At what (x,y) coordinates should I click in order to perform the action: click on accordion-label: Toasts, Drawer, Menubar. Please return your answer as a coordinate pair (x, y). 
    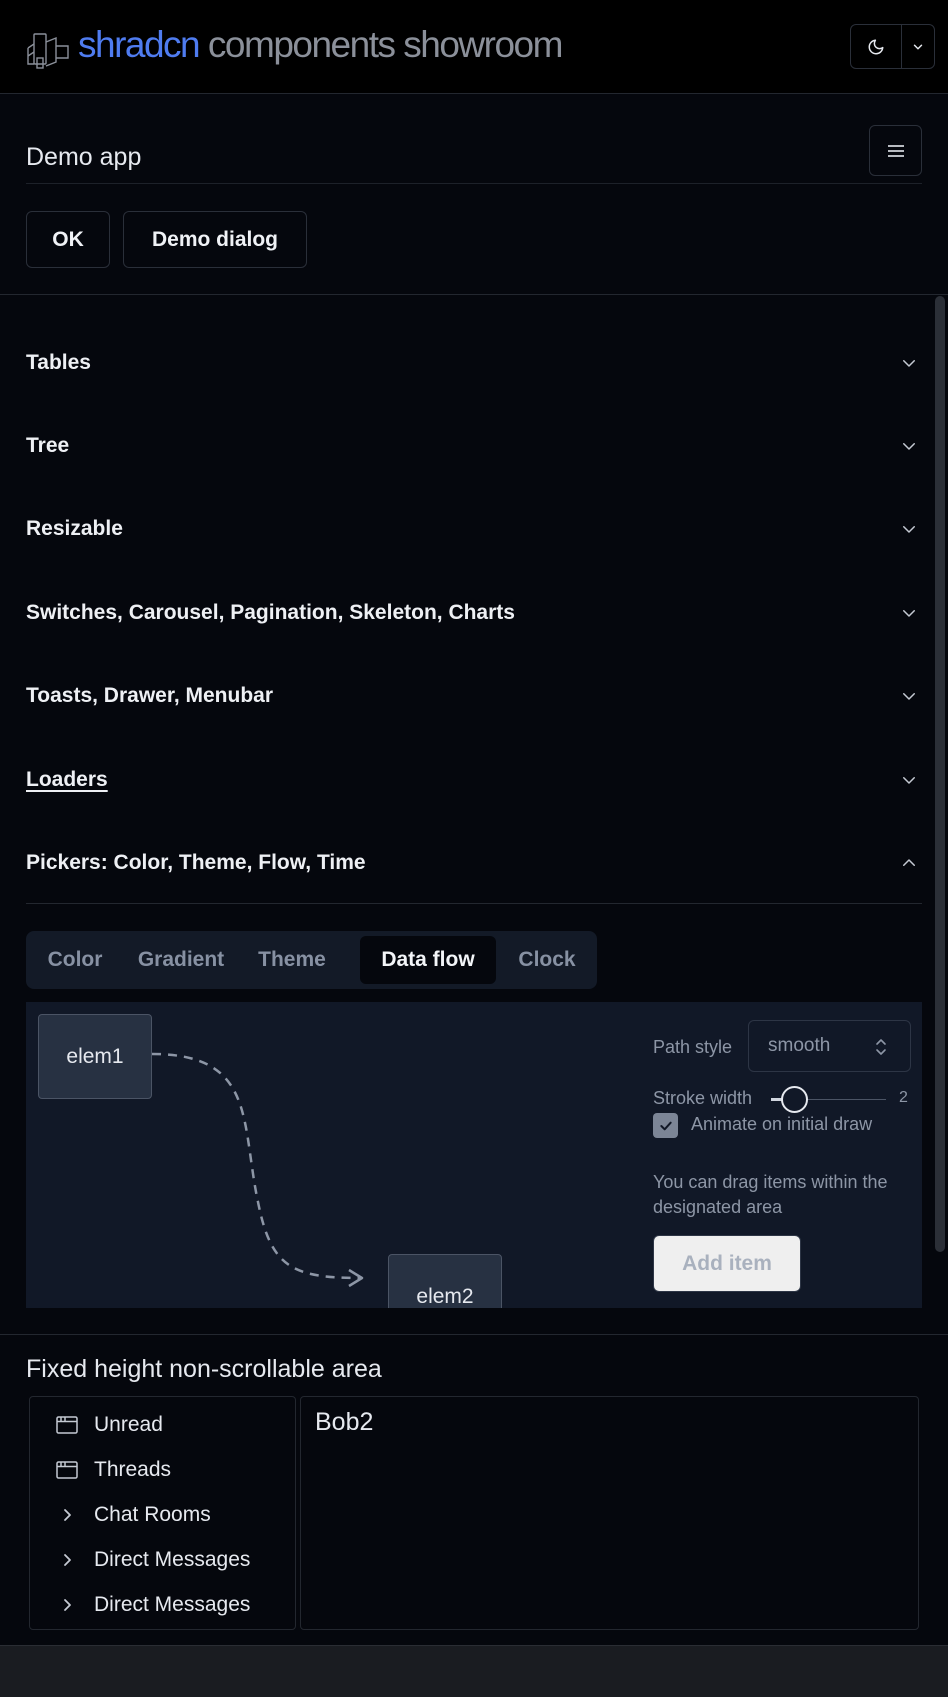
    Looking at the image, I should click on (150, 695).